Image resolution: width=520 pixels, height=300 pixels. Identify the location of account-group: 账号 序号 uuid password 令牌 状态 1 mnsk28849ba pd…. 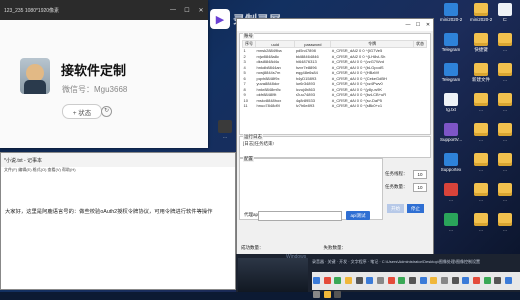
(335, 84).